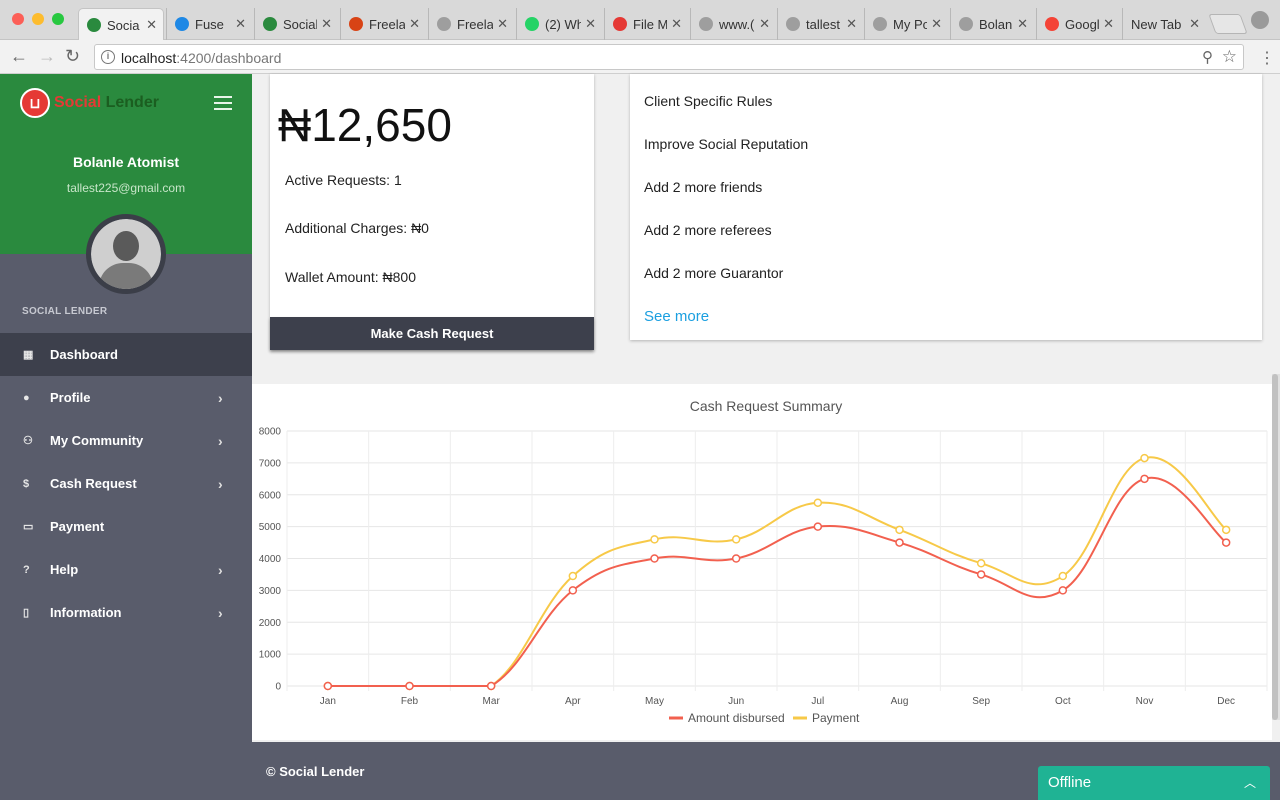  What do you see at coordinates (209, 24) in the screenshot?
I see `browser-tab: Fuse ✕` at bounding box center [209, 24].